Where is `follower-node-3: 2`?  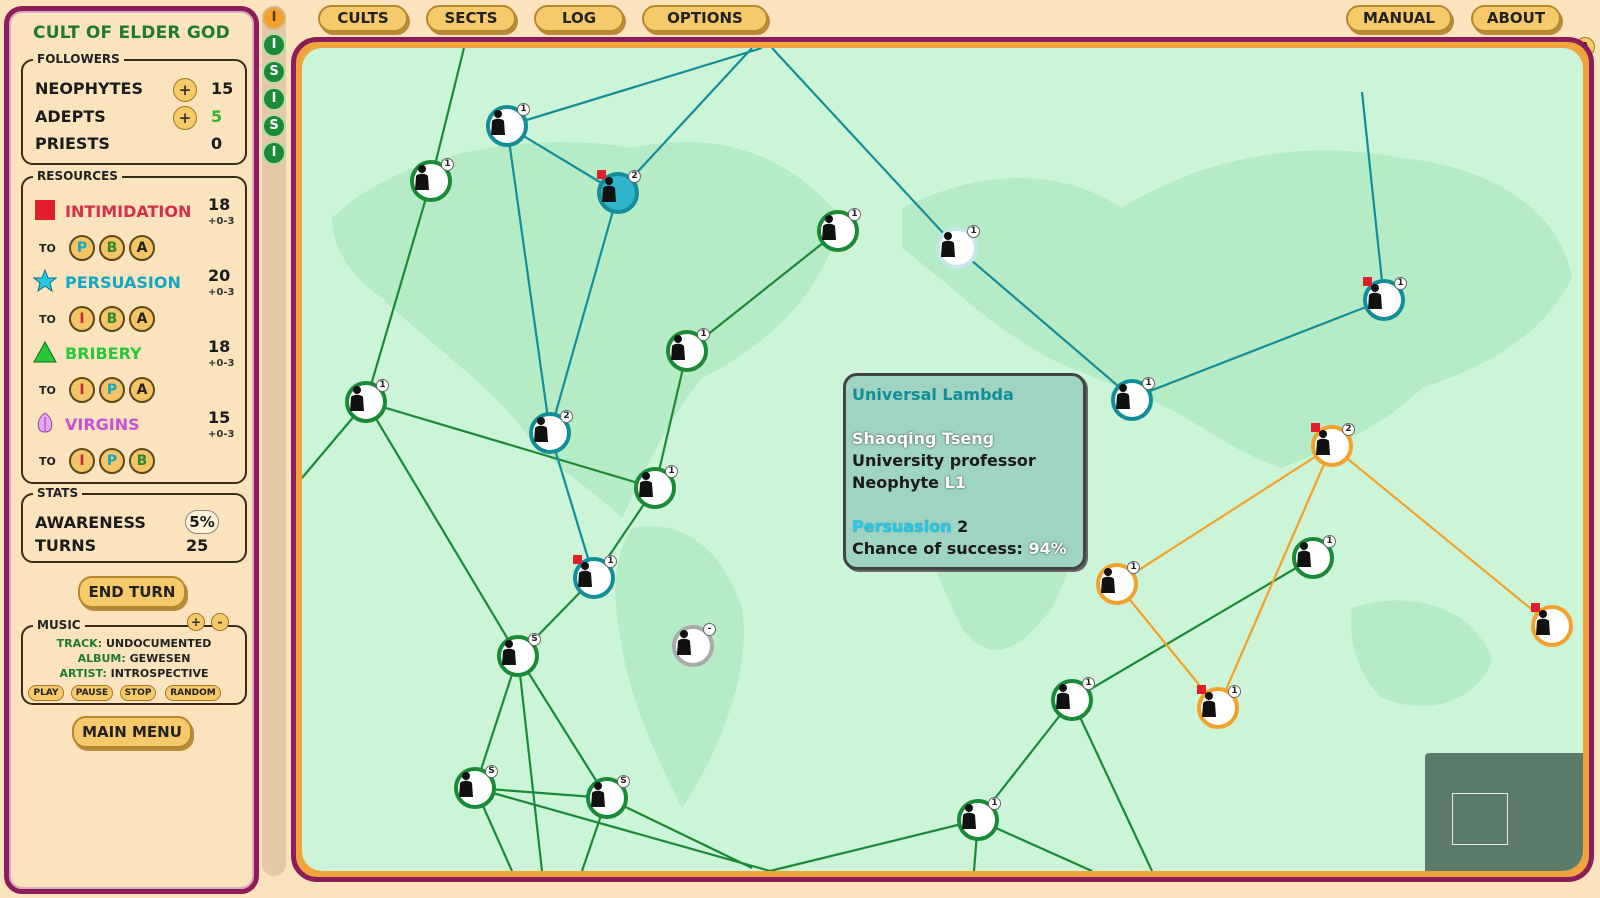
follower-node-3: 2 is located at coordinates (619, 192).